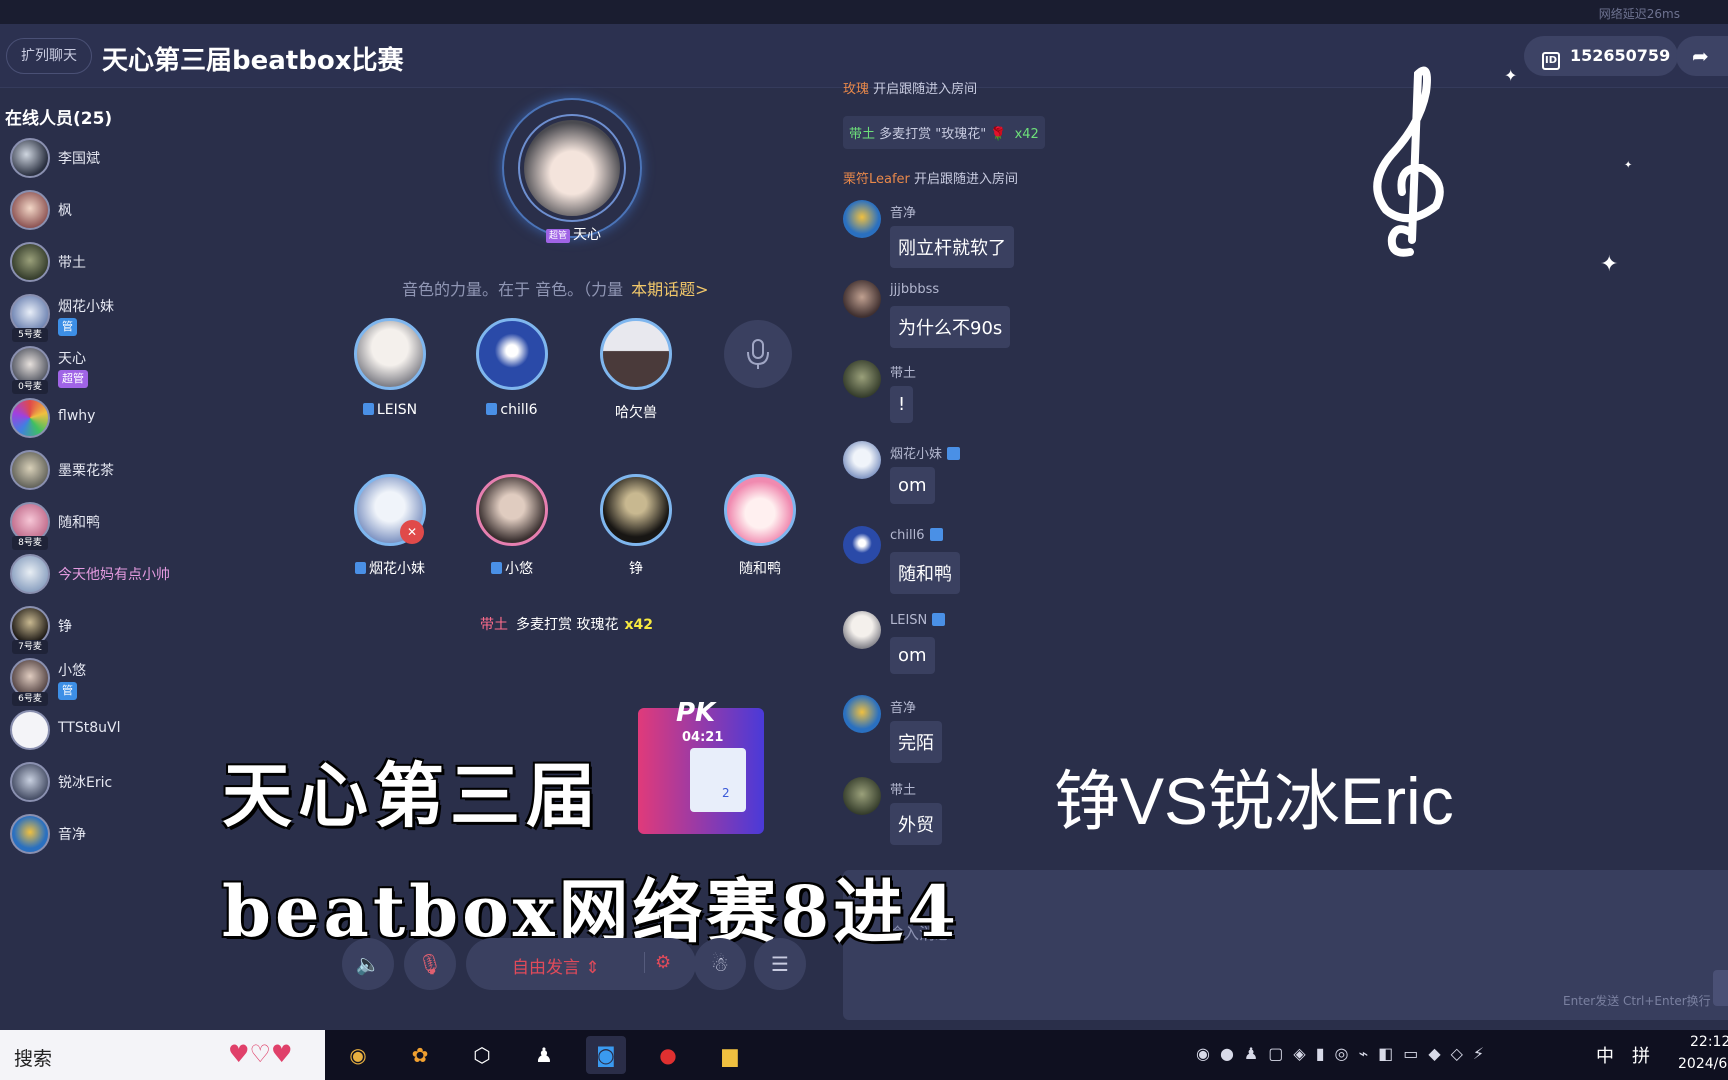 This screenshot has width=1728, height=1080. What do you see at coordinates (368, 964) in the screenshot?
I see `speaker-button: 🔈` at bounding box center [368, 964].